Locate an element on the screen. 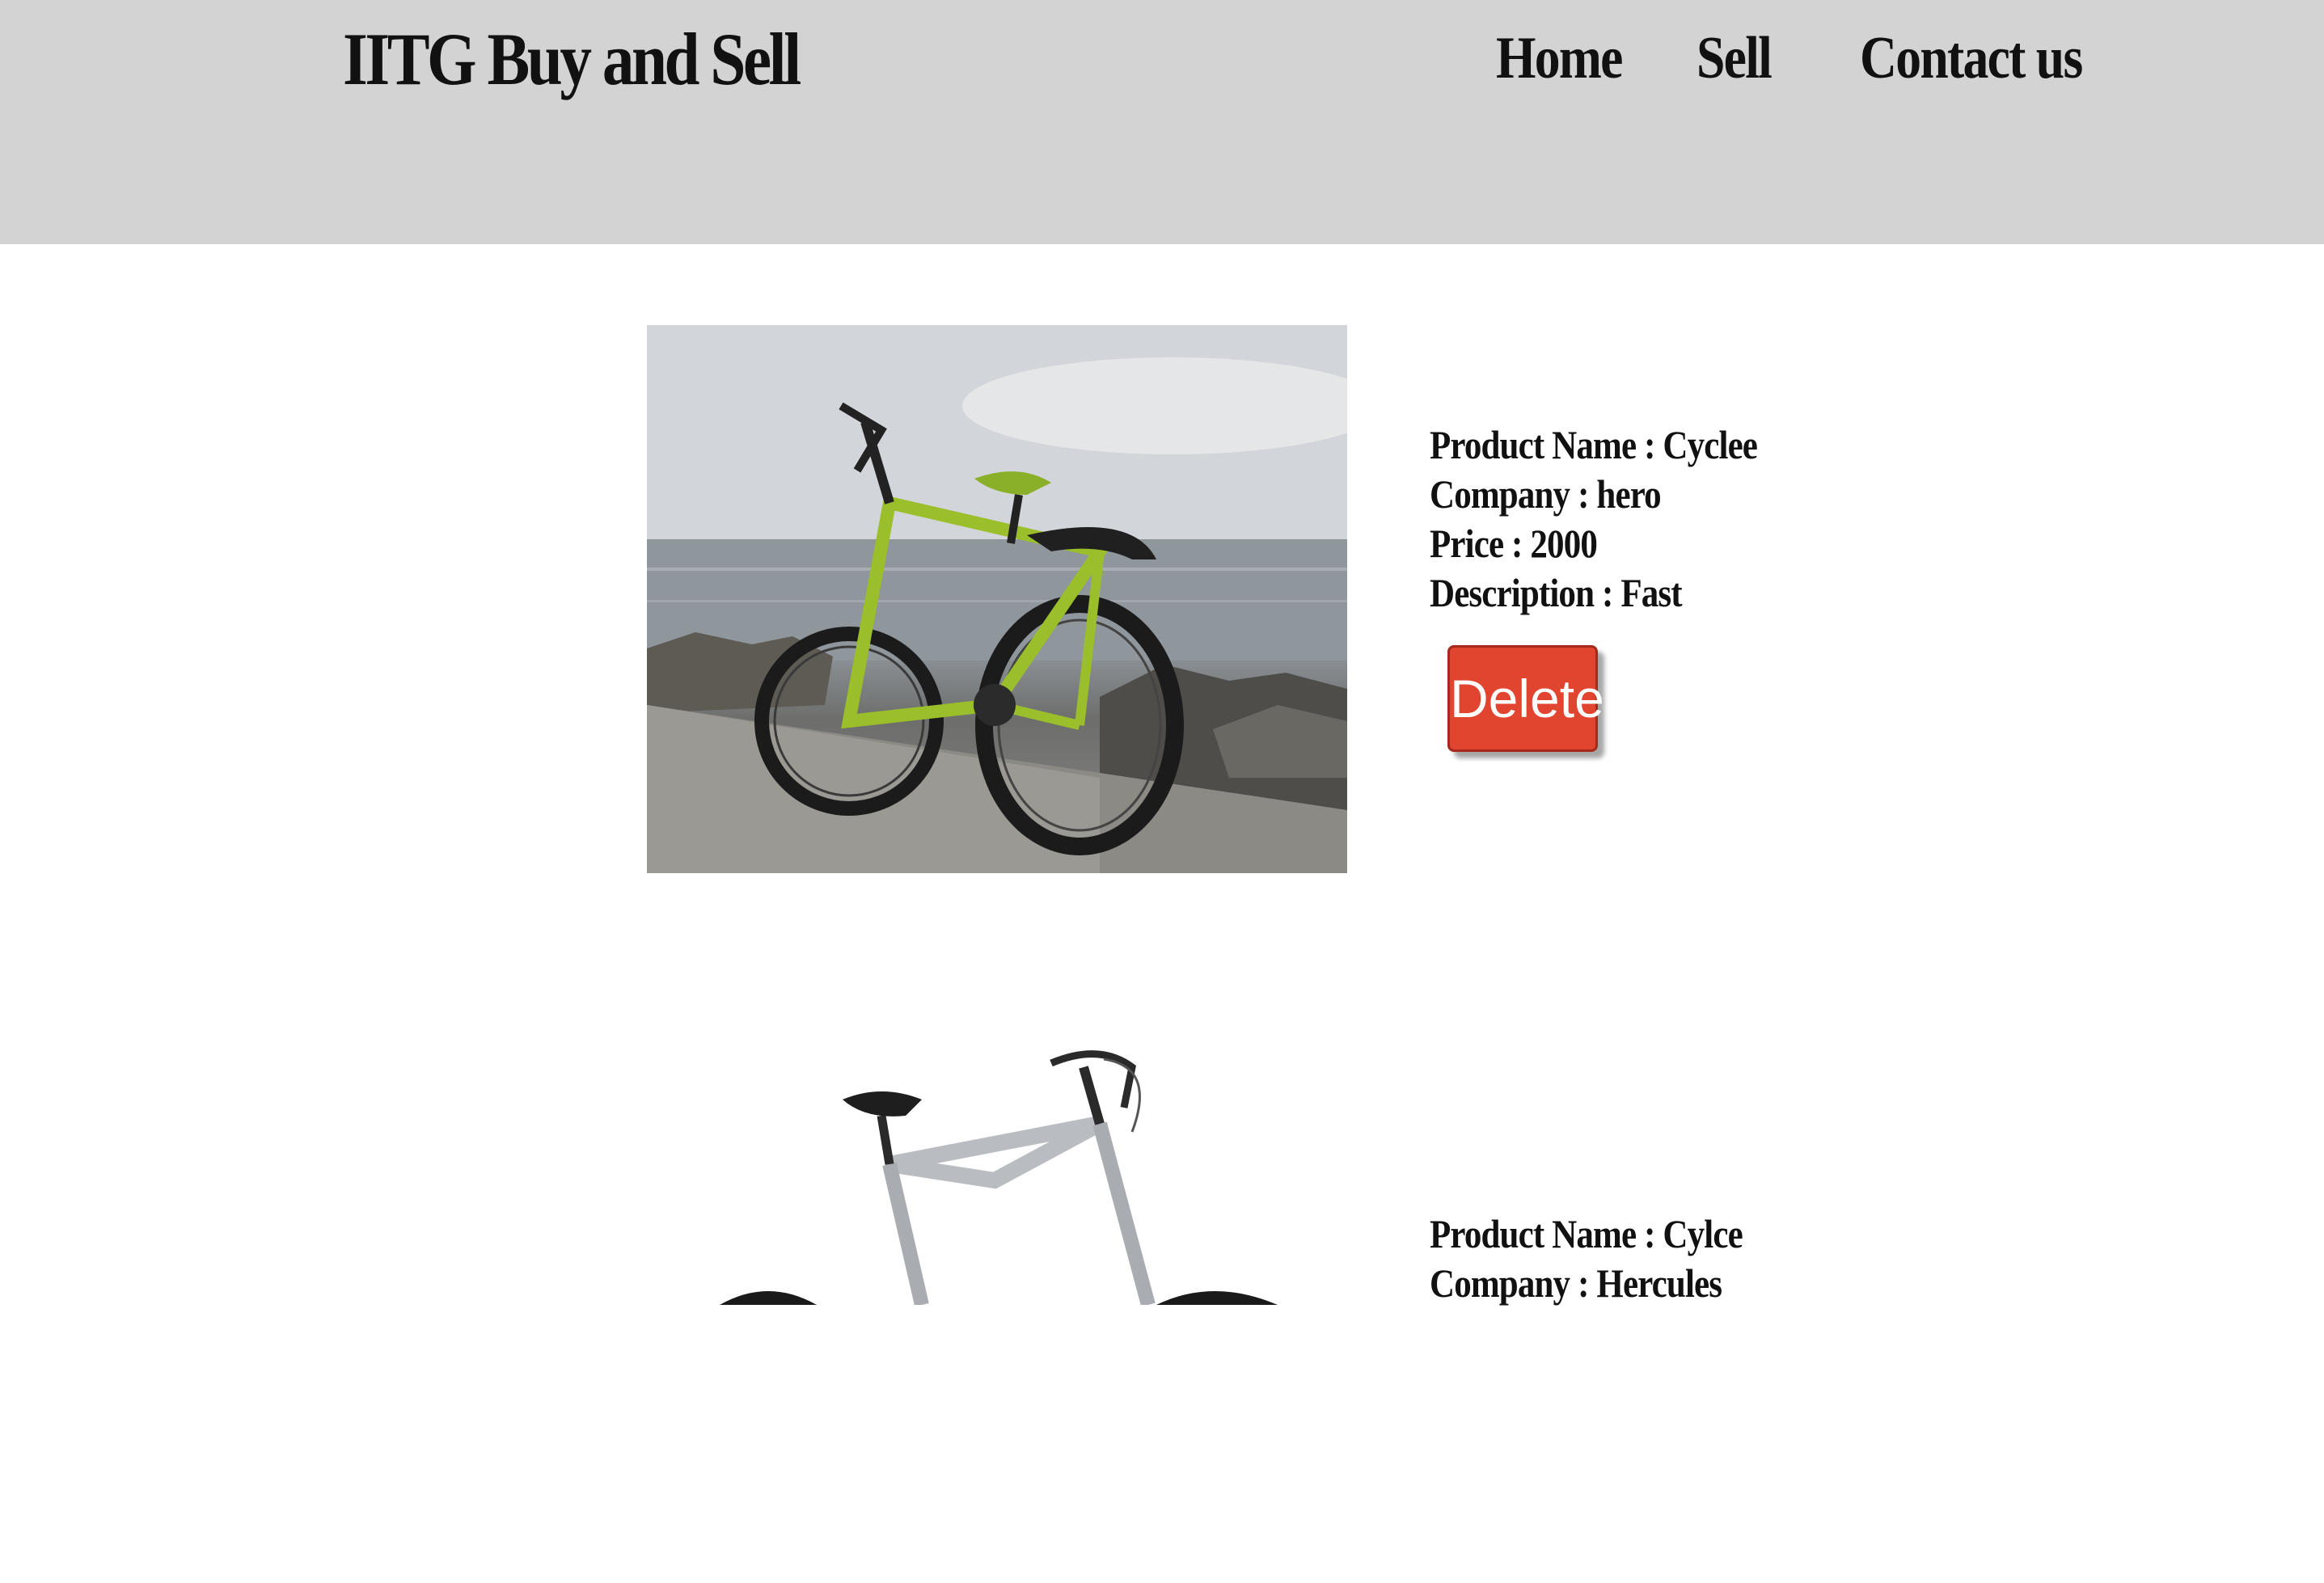 Image resolution: width=2324 pixels, height=1583 pixels. product-description: Description : Fast is located at coordinates (1556, 592).